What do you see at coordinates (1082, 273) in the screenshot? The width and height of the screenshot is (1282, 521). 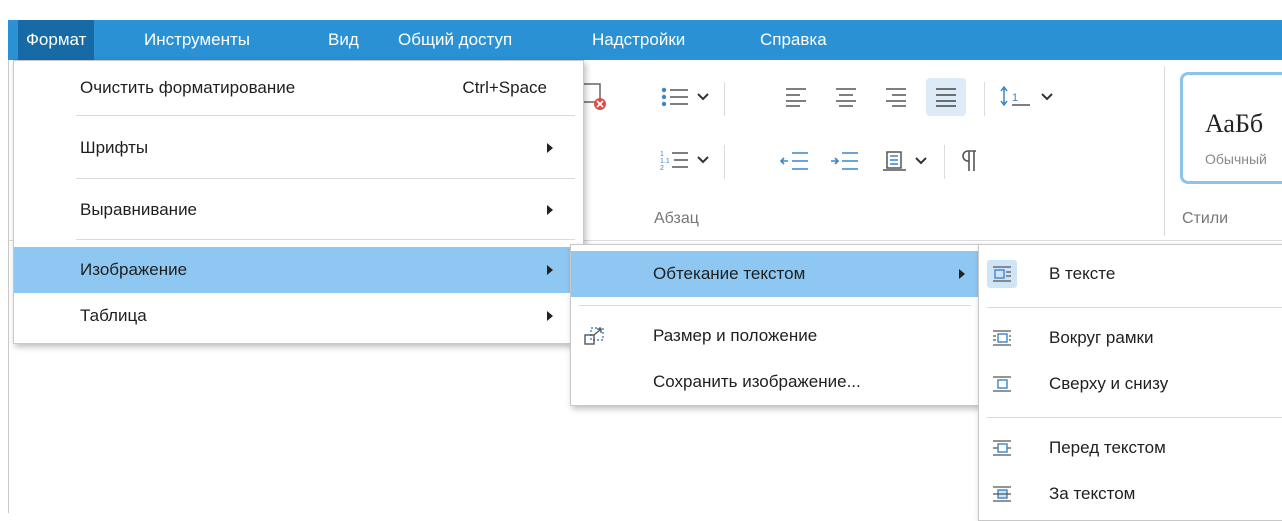 I see `menu-item-label: В тексте` at bounding box center [1082, 273].